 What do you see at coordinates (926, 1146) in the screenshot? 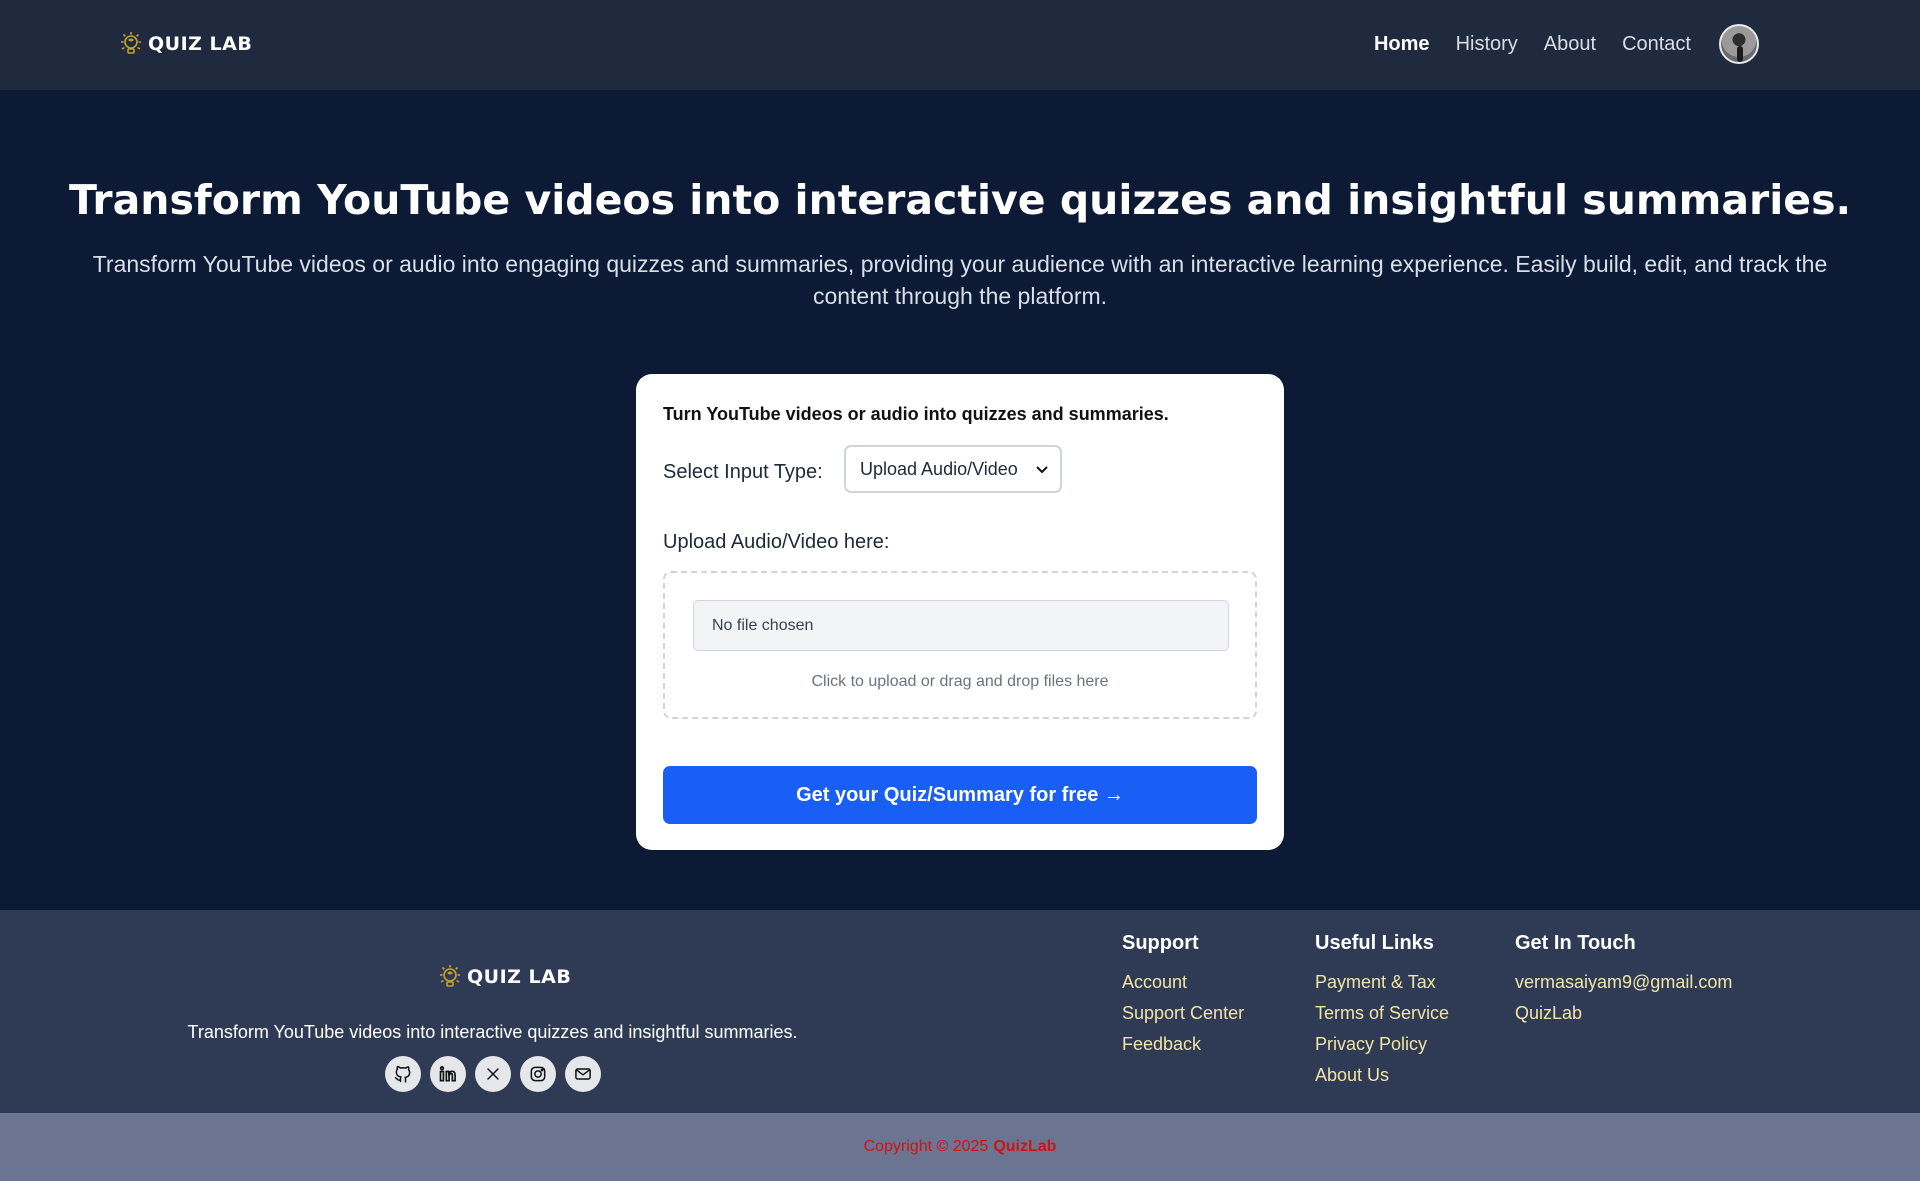
I see `copyright-text: Copyright © 2025` at bounding box center [926, 1146].